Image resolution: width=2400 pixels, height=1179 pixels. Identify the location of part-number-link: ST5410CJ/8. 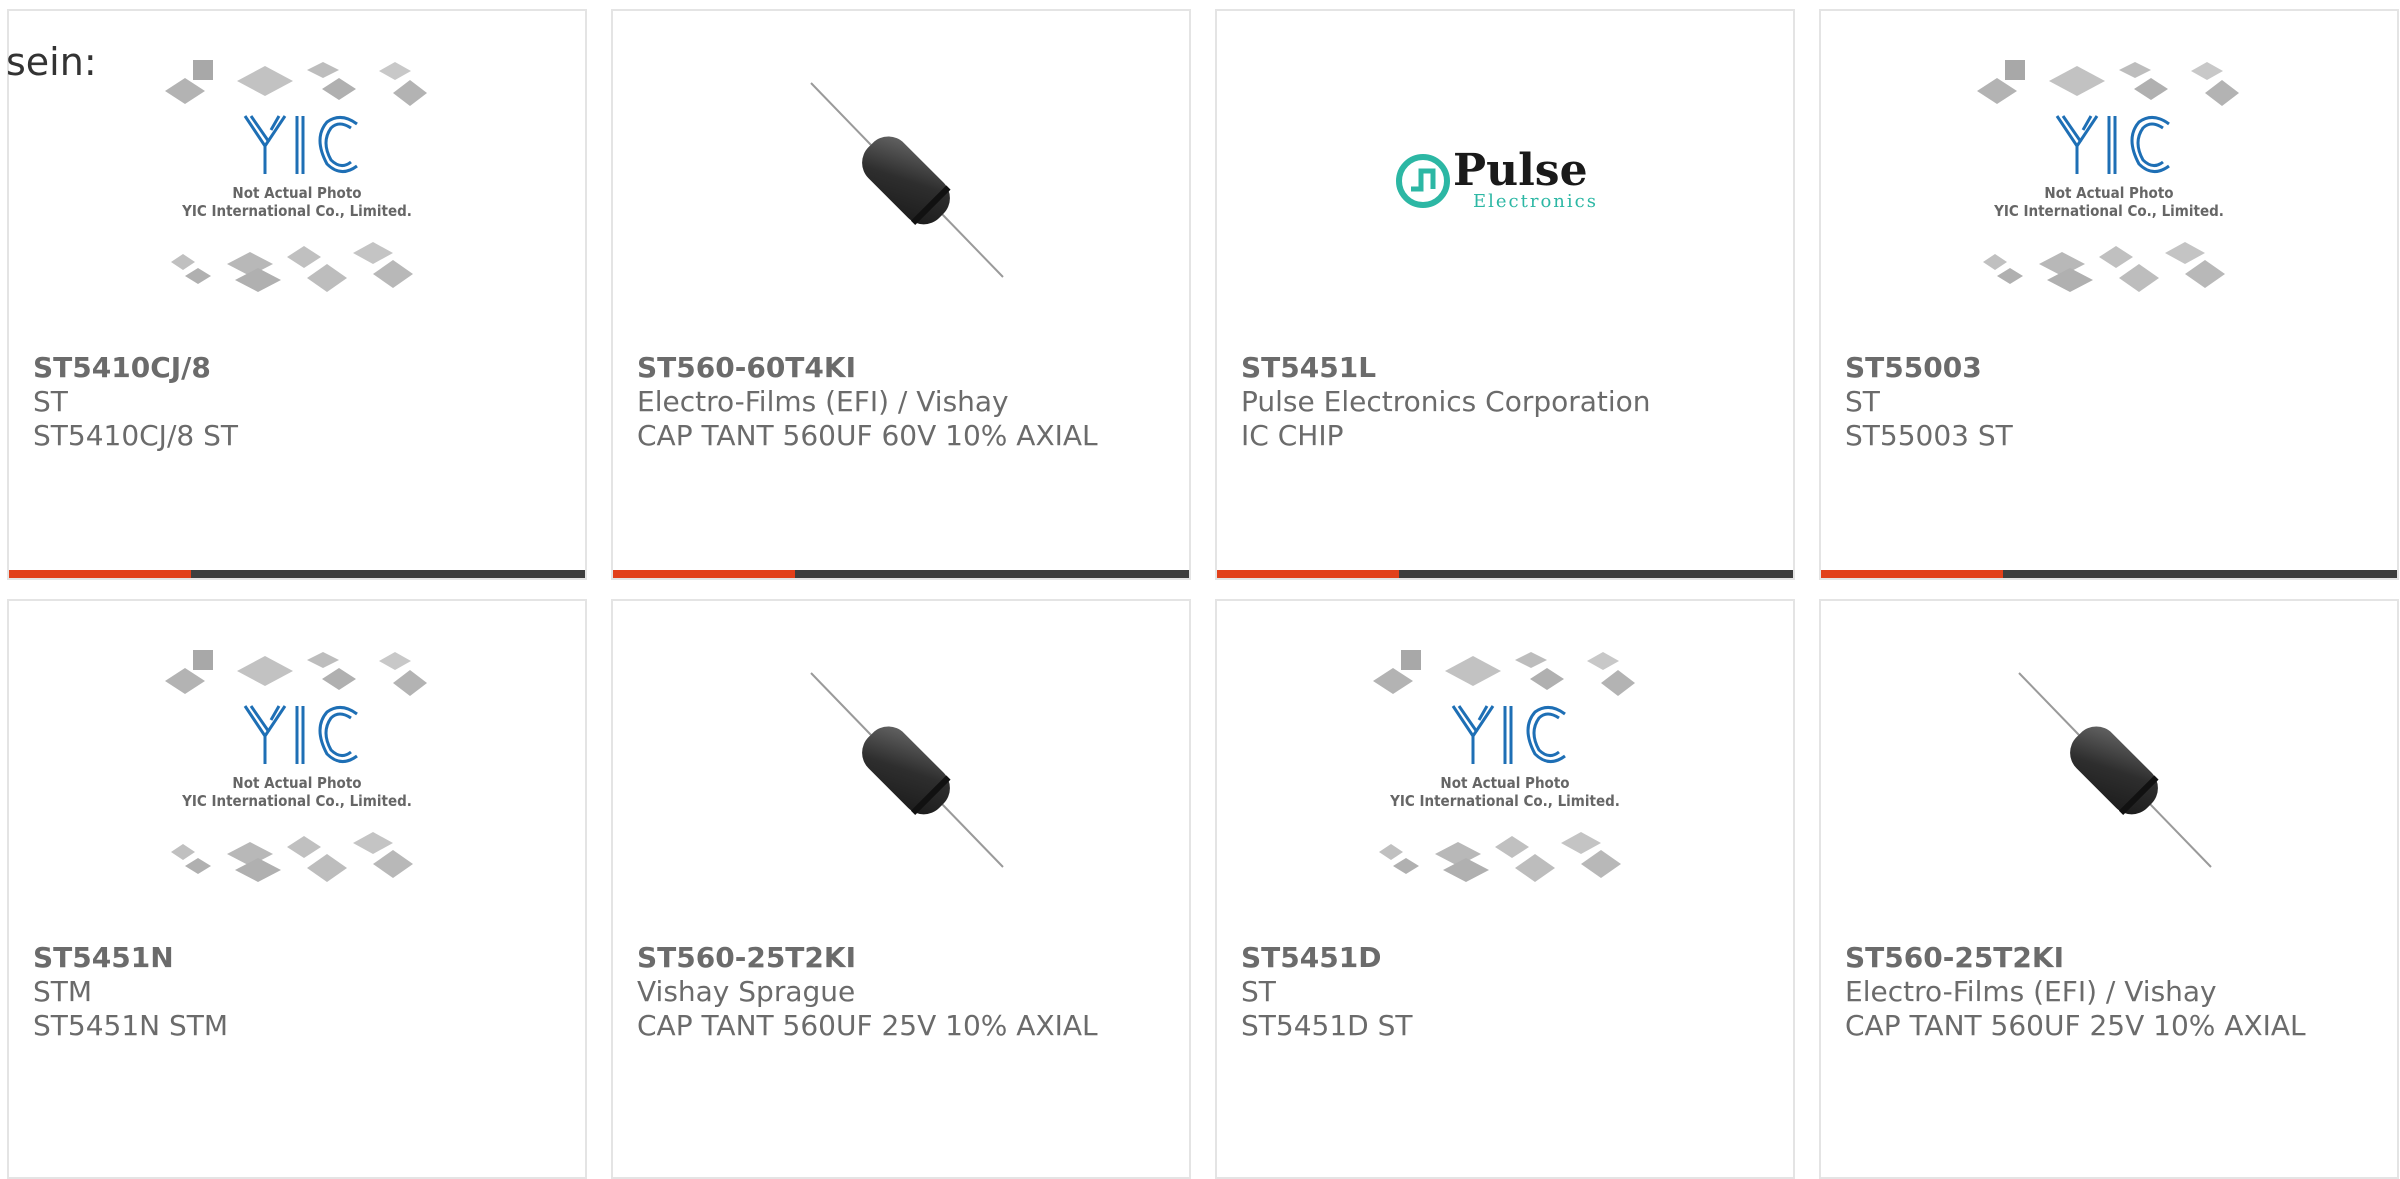
(304, 368).